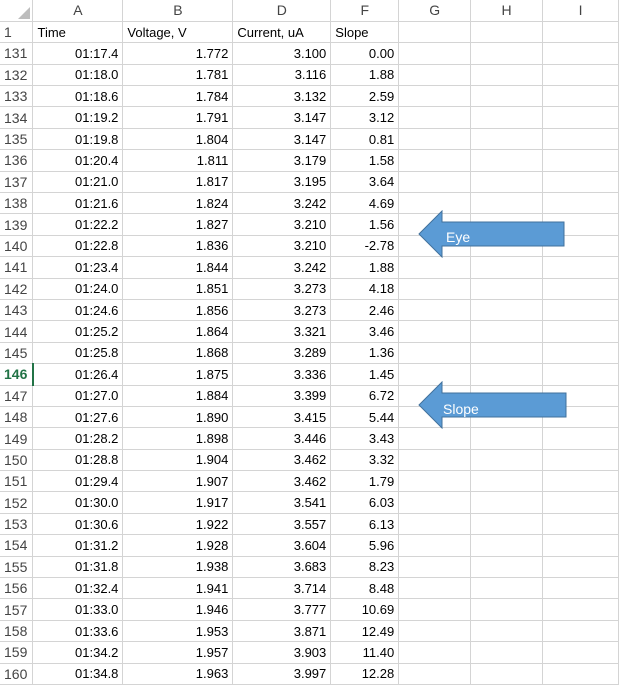  Describe the element at coordinates (282, 353) in the screenshot. I see `cell-current: 3.289` at that location.